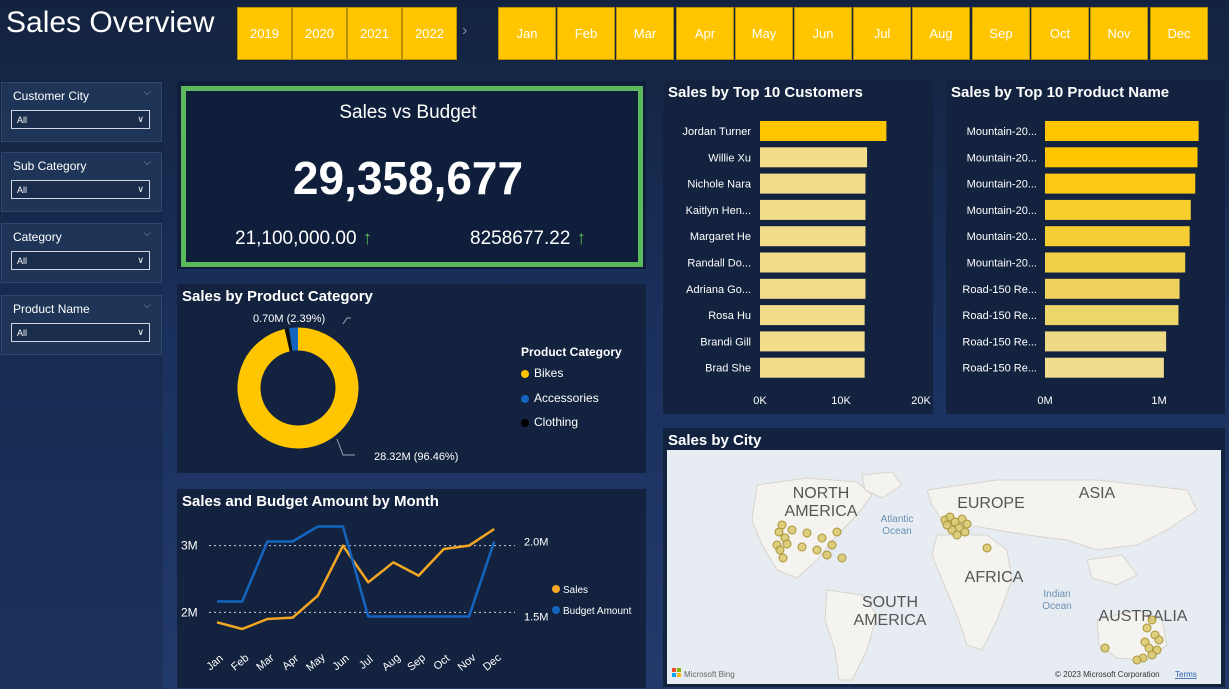 Image resolution: width=1229 pixels, height=689 pixels. I want to click on donut-slice-accessories, so click(293, 339).